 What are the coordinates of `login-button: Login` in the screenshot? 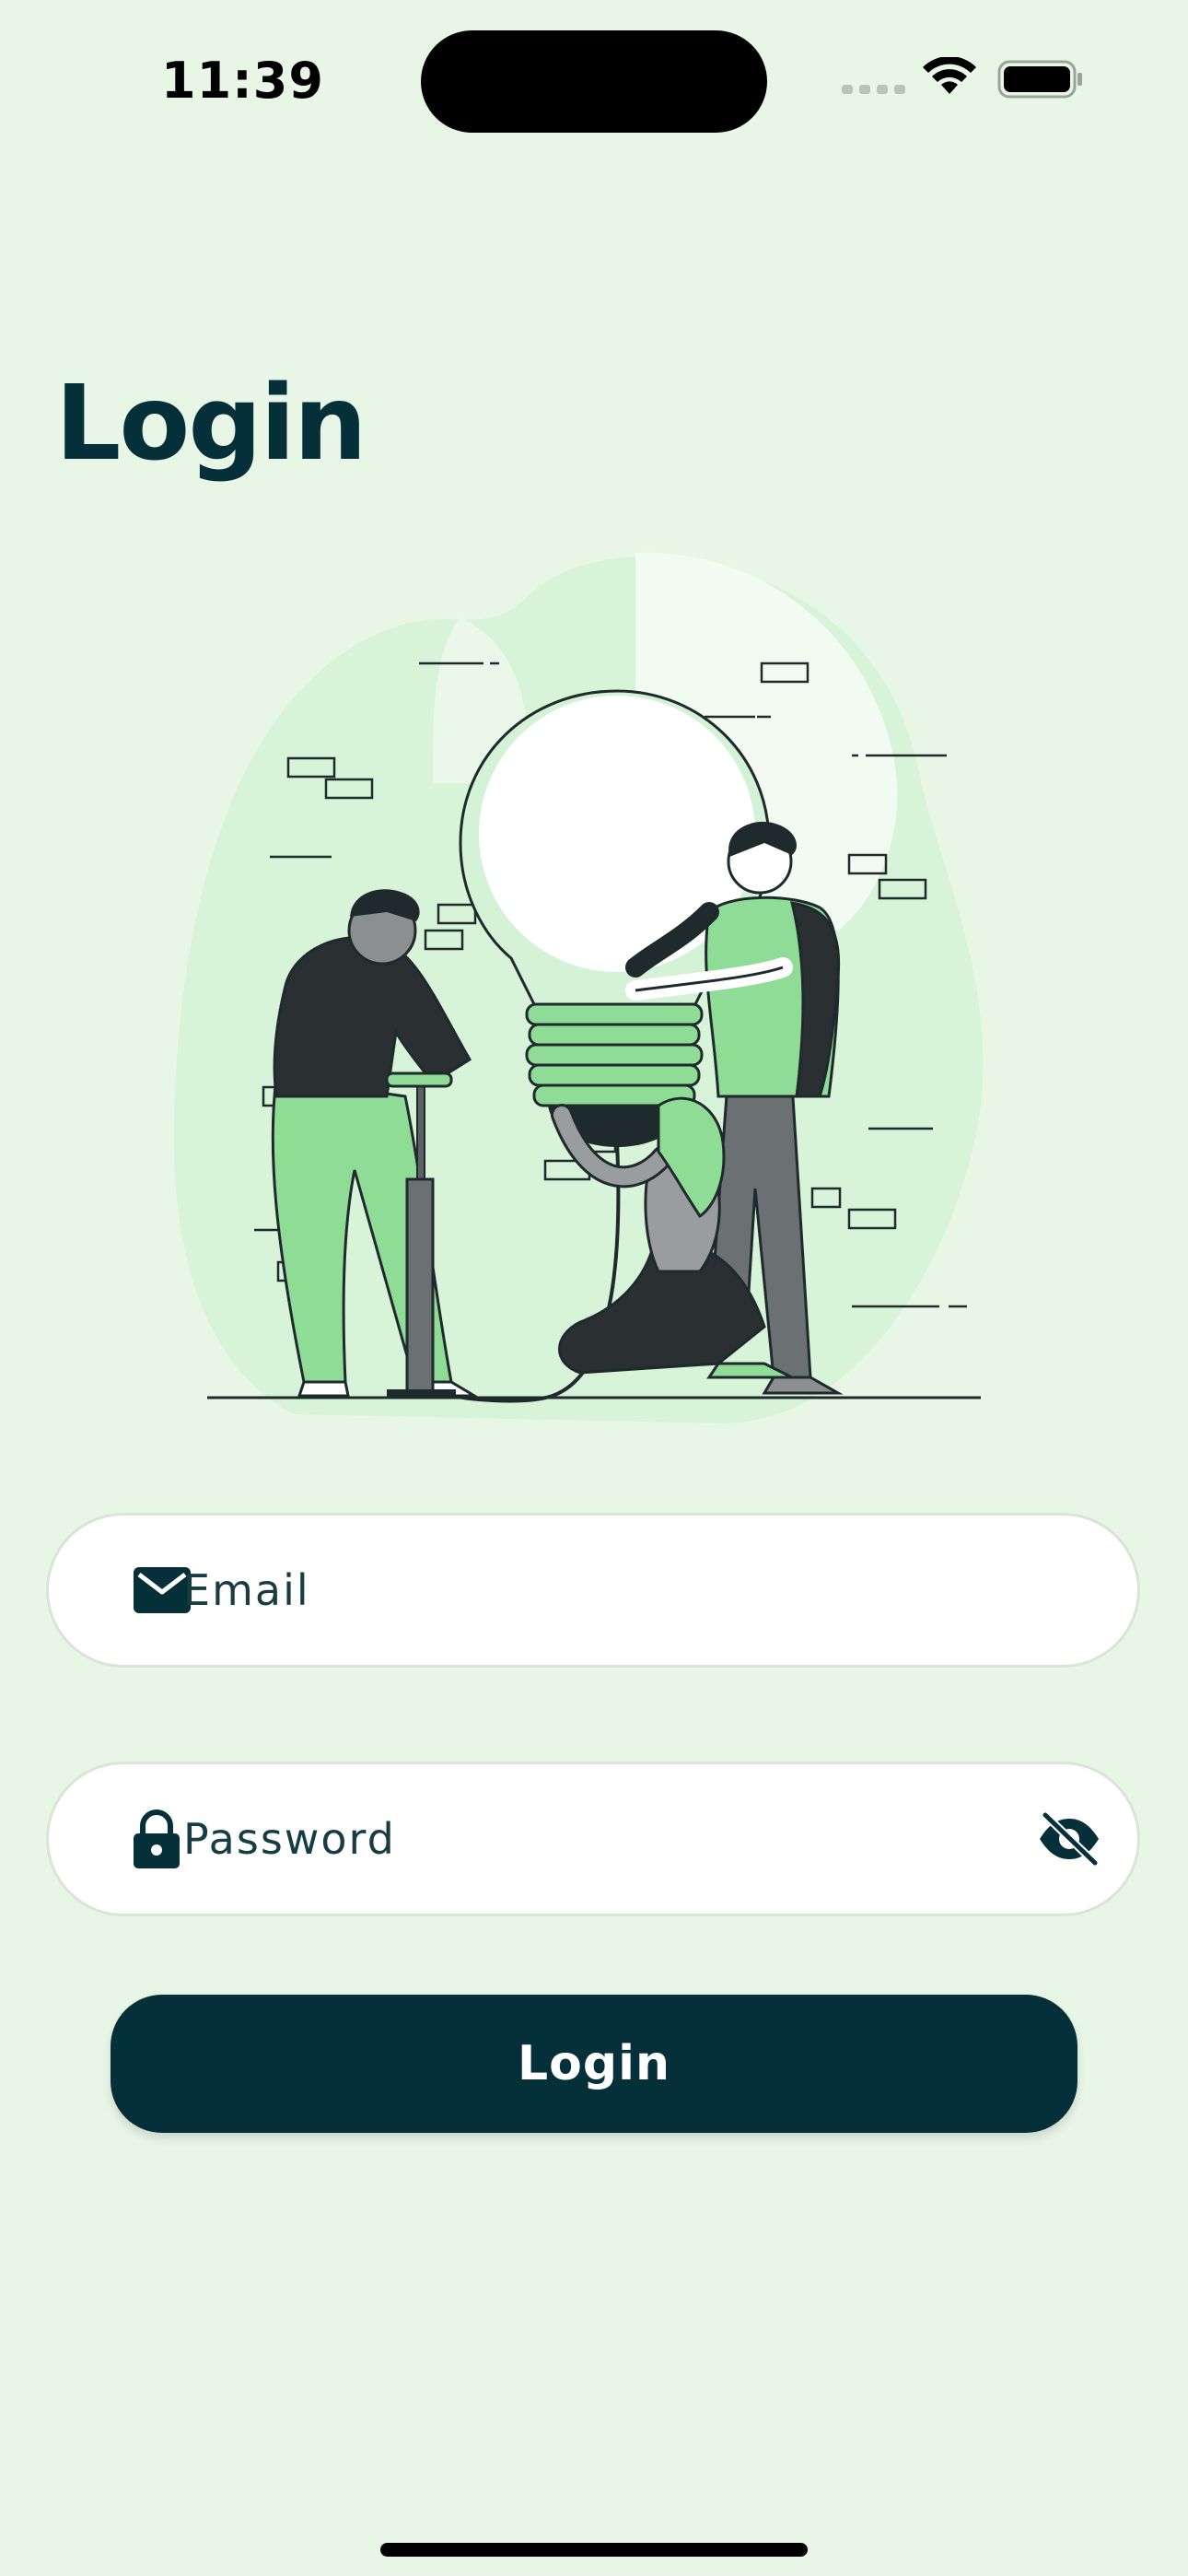 It's located at (594, 2064).